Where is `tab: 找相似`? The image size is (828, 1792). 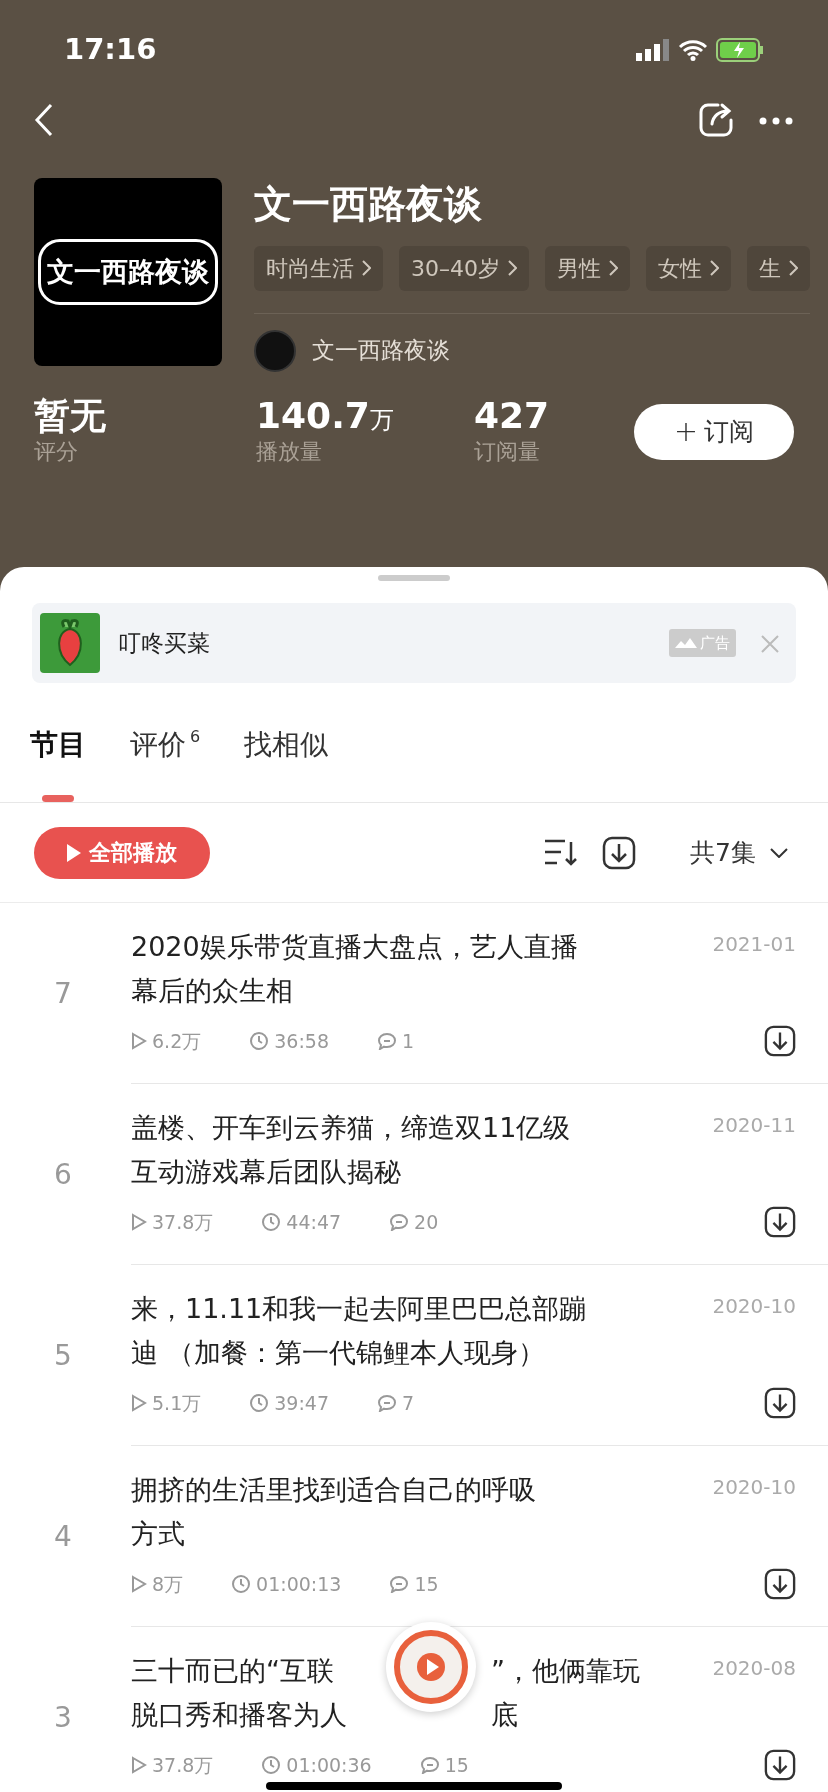 tab: 找相似 is located at coordinates (286, 764).